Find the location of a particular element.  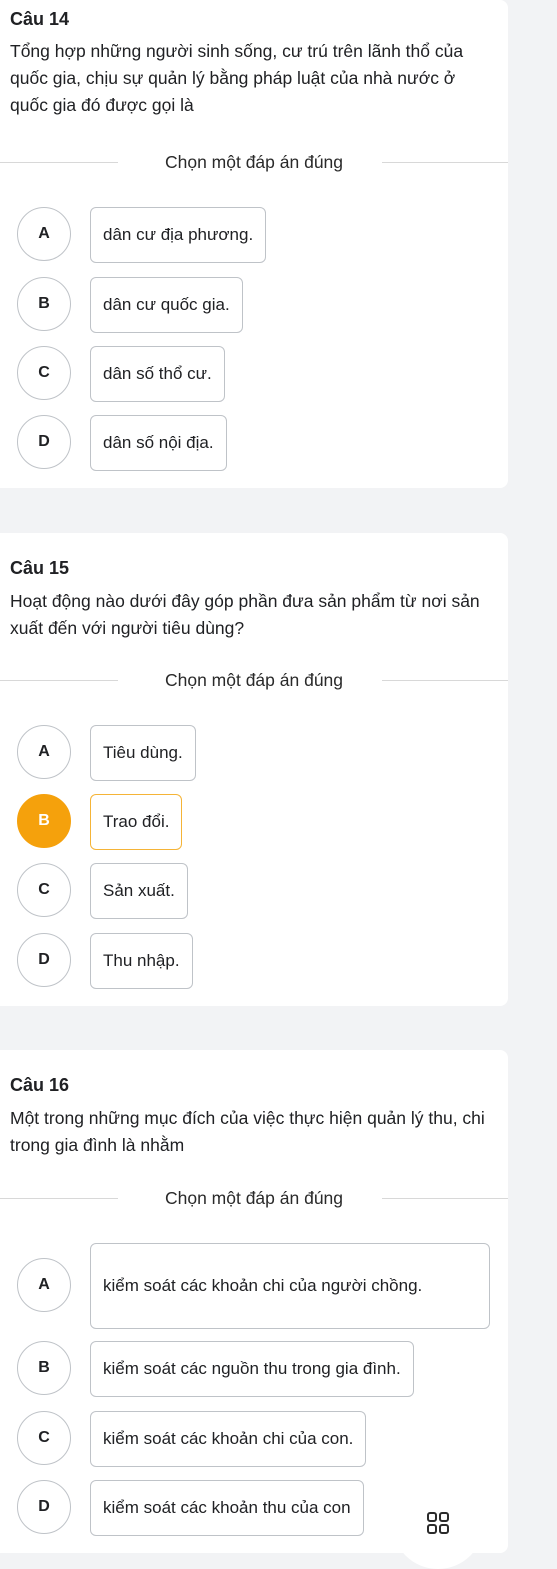

option-answer: dân số nội địa. is located at coordinates (158, 443).